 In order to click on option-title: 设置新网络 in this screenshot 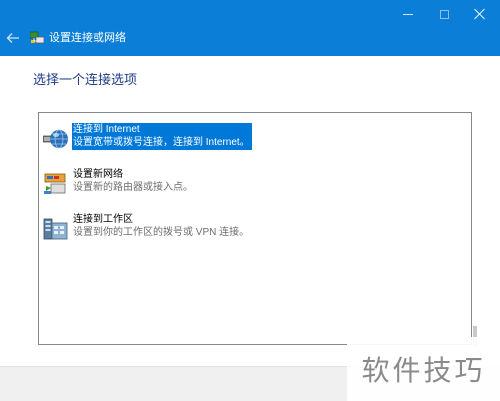, I will do `click(98, 174)`.